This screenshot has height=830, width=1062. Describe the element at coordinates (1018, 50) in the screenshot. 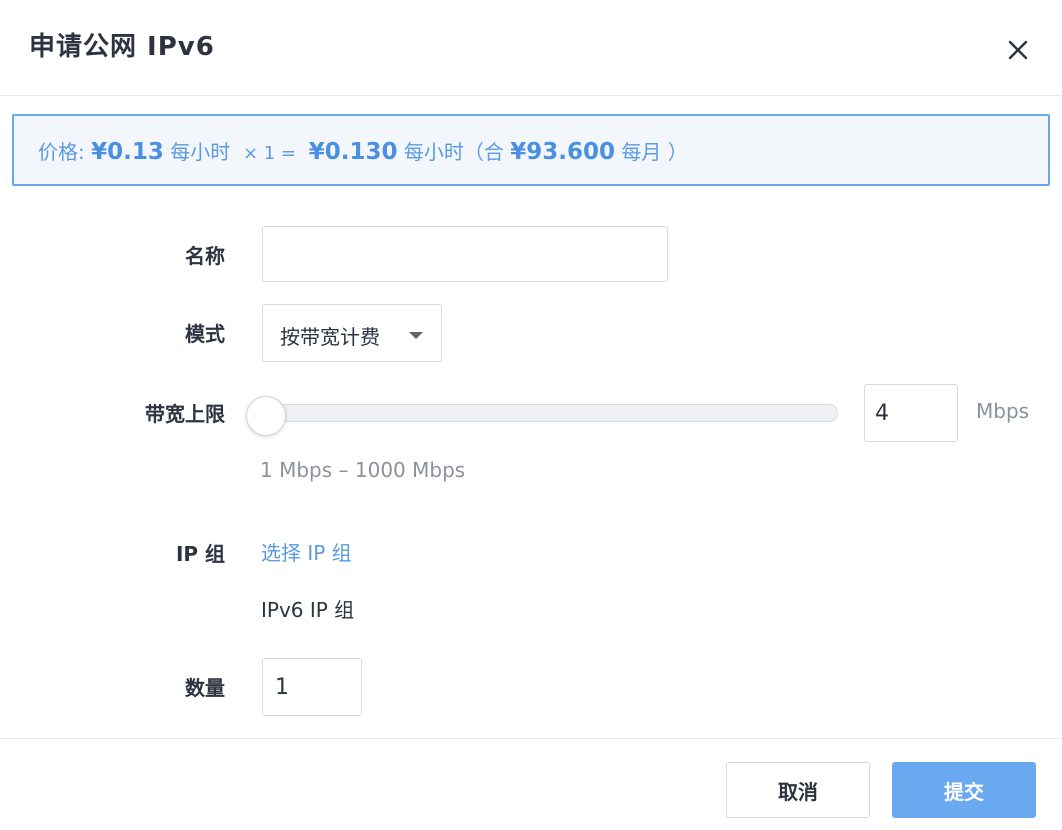

I see `close-icon` at that location.